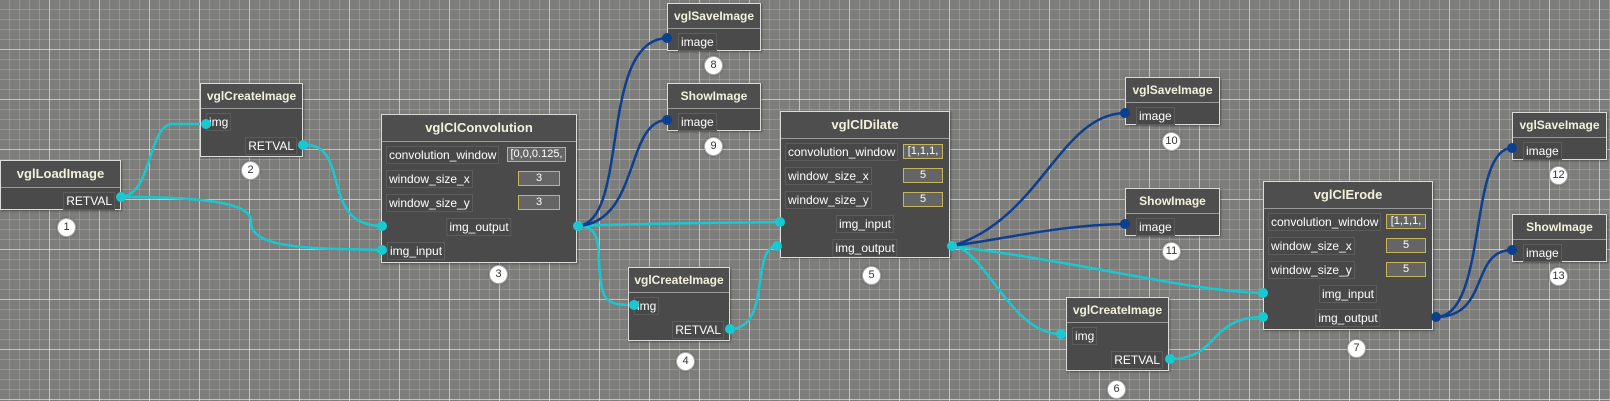 The width and height of the screenshot is (1610, 401). What do you see at coordinates (1116, 389) in the screenshot?
I see `node-number-badge: 6` at bounding box center [1116, 389].